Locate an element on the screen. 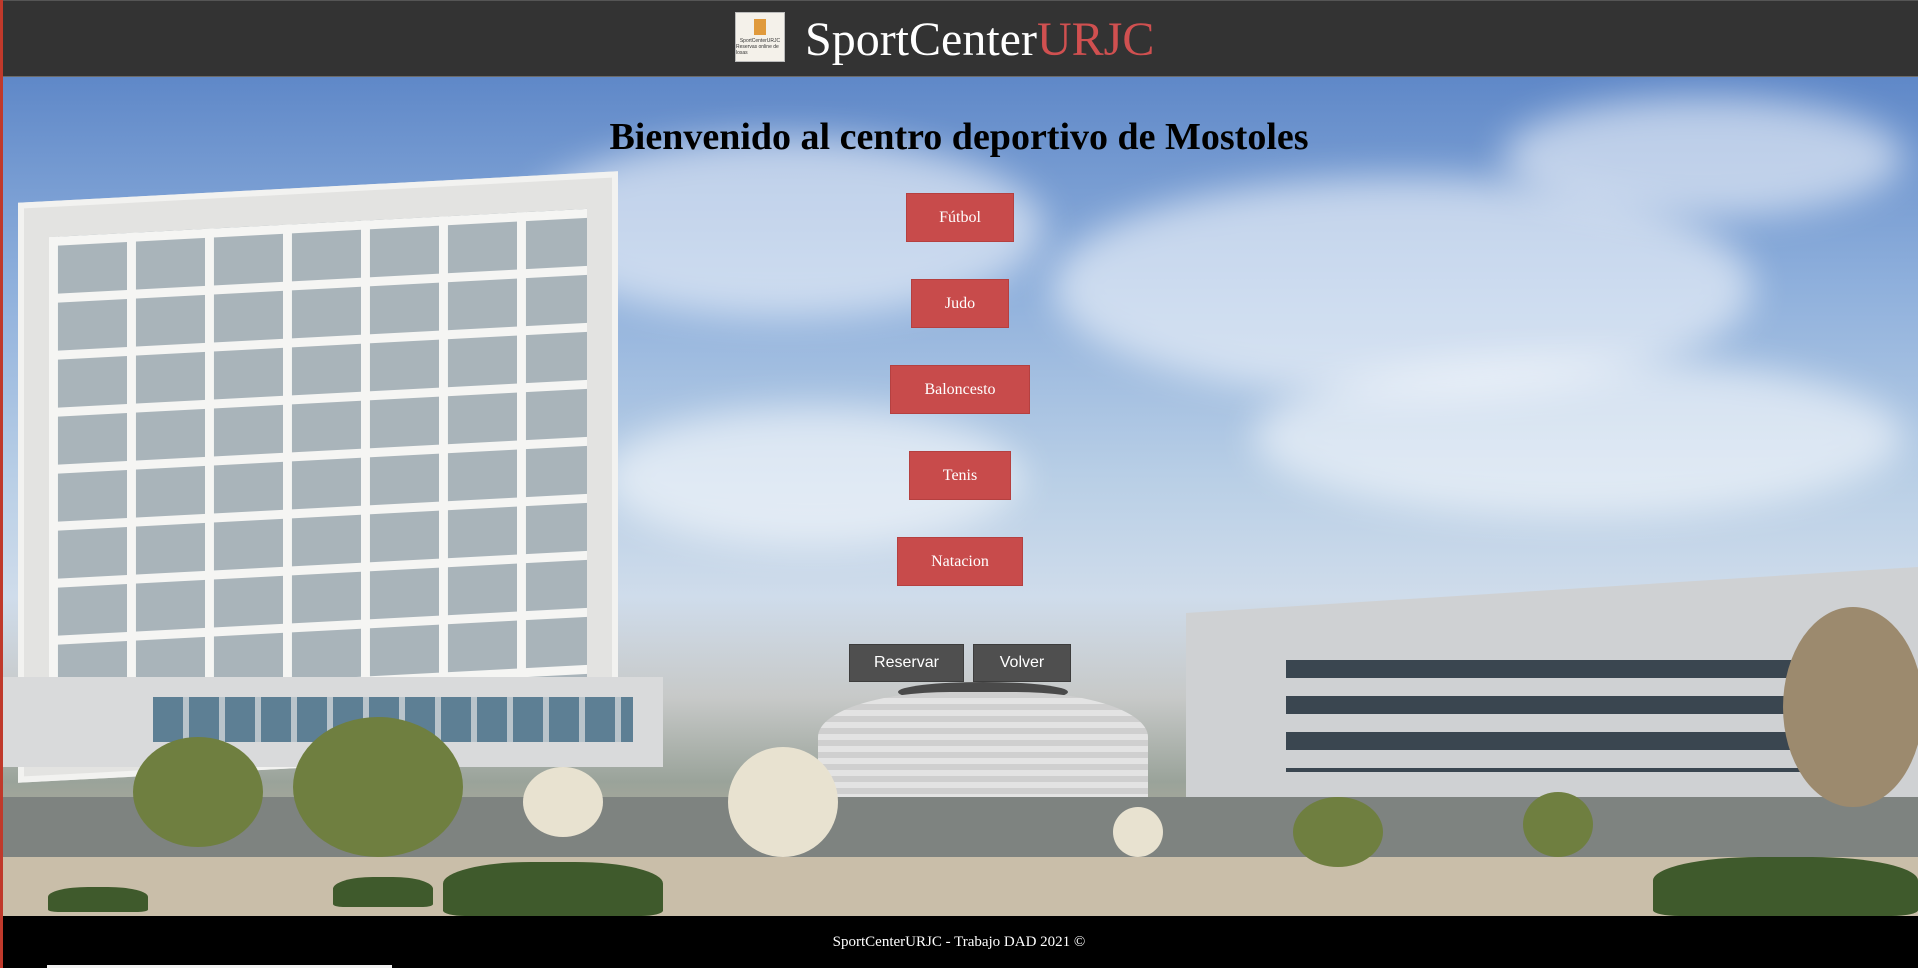  sport-button-futbol: Fútbol is located at coordinates (960, 217).